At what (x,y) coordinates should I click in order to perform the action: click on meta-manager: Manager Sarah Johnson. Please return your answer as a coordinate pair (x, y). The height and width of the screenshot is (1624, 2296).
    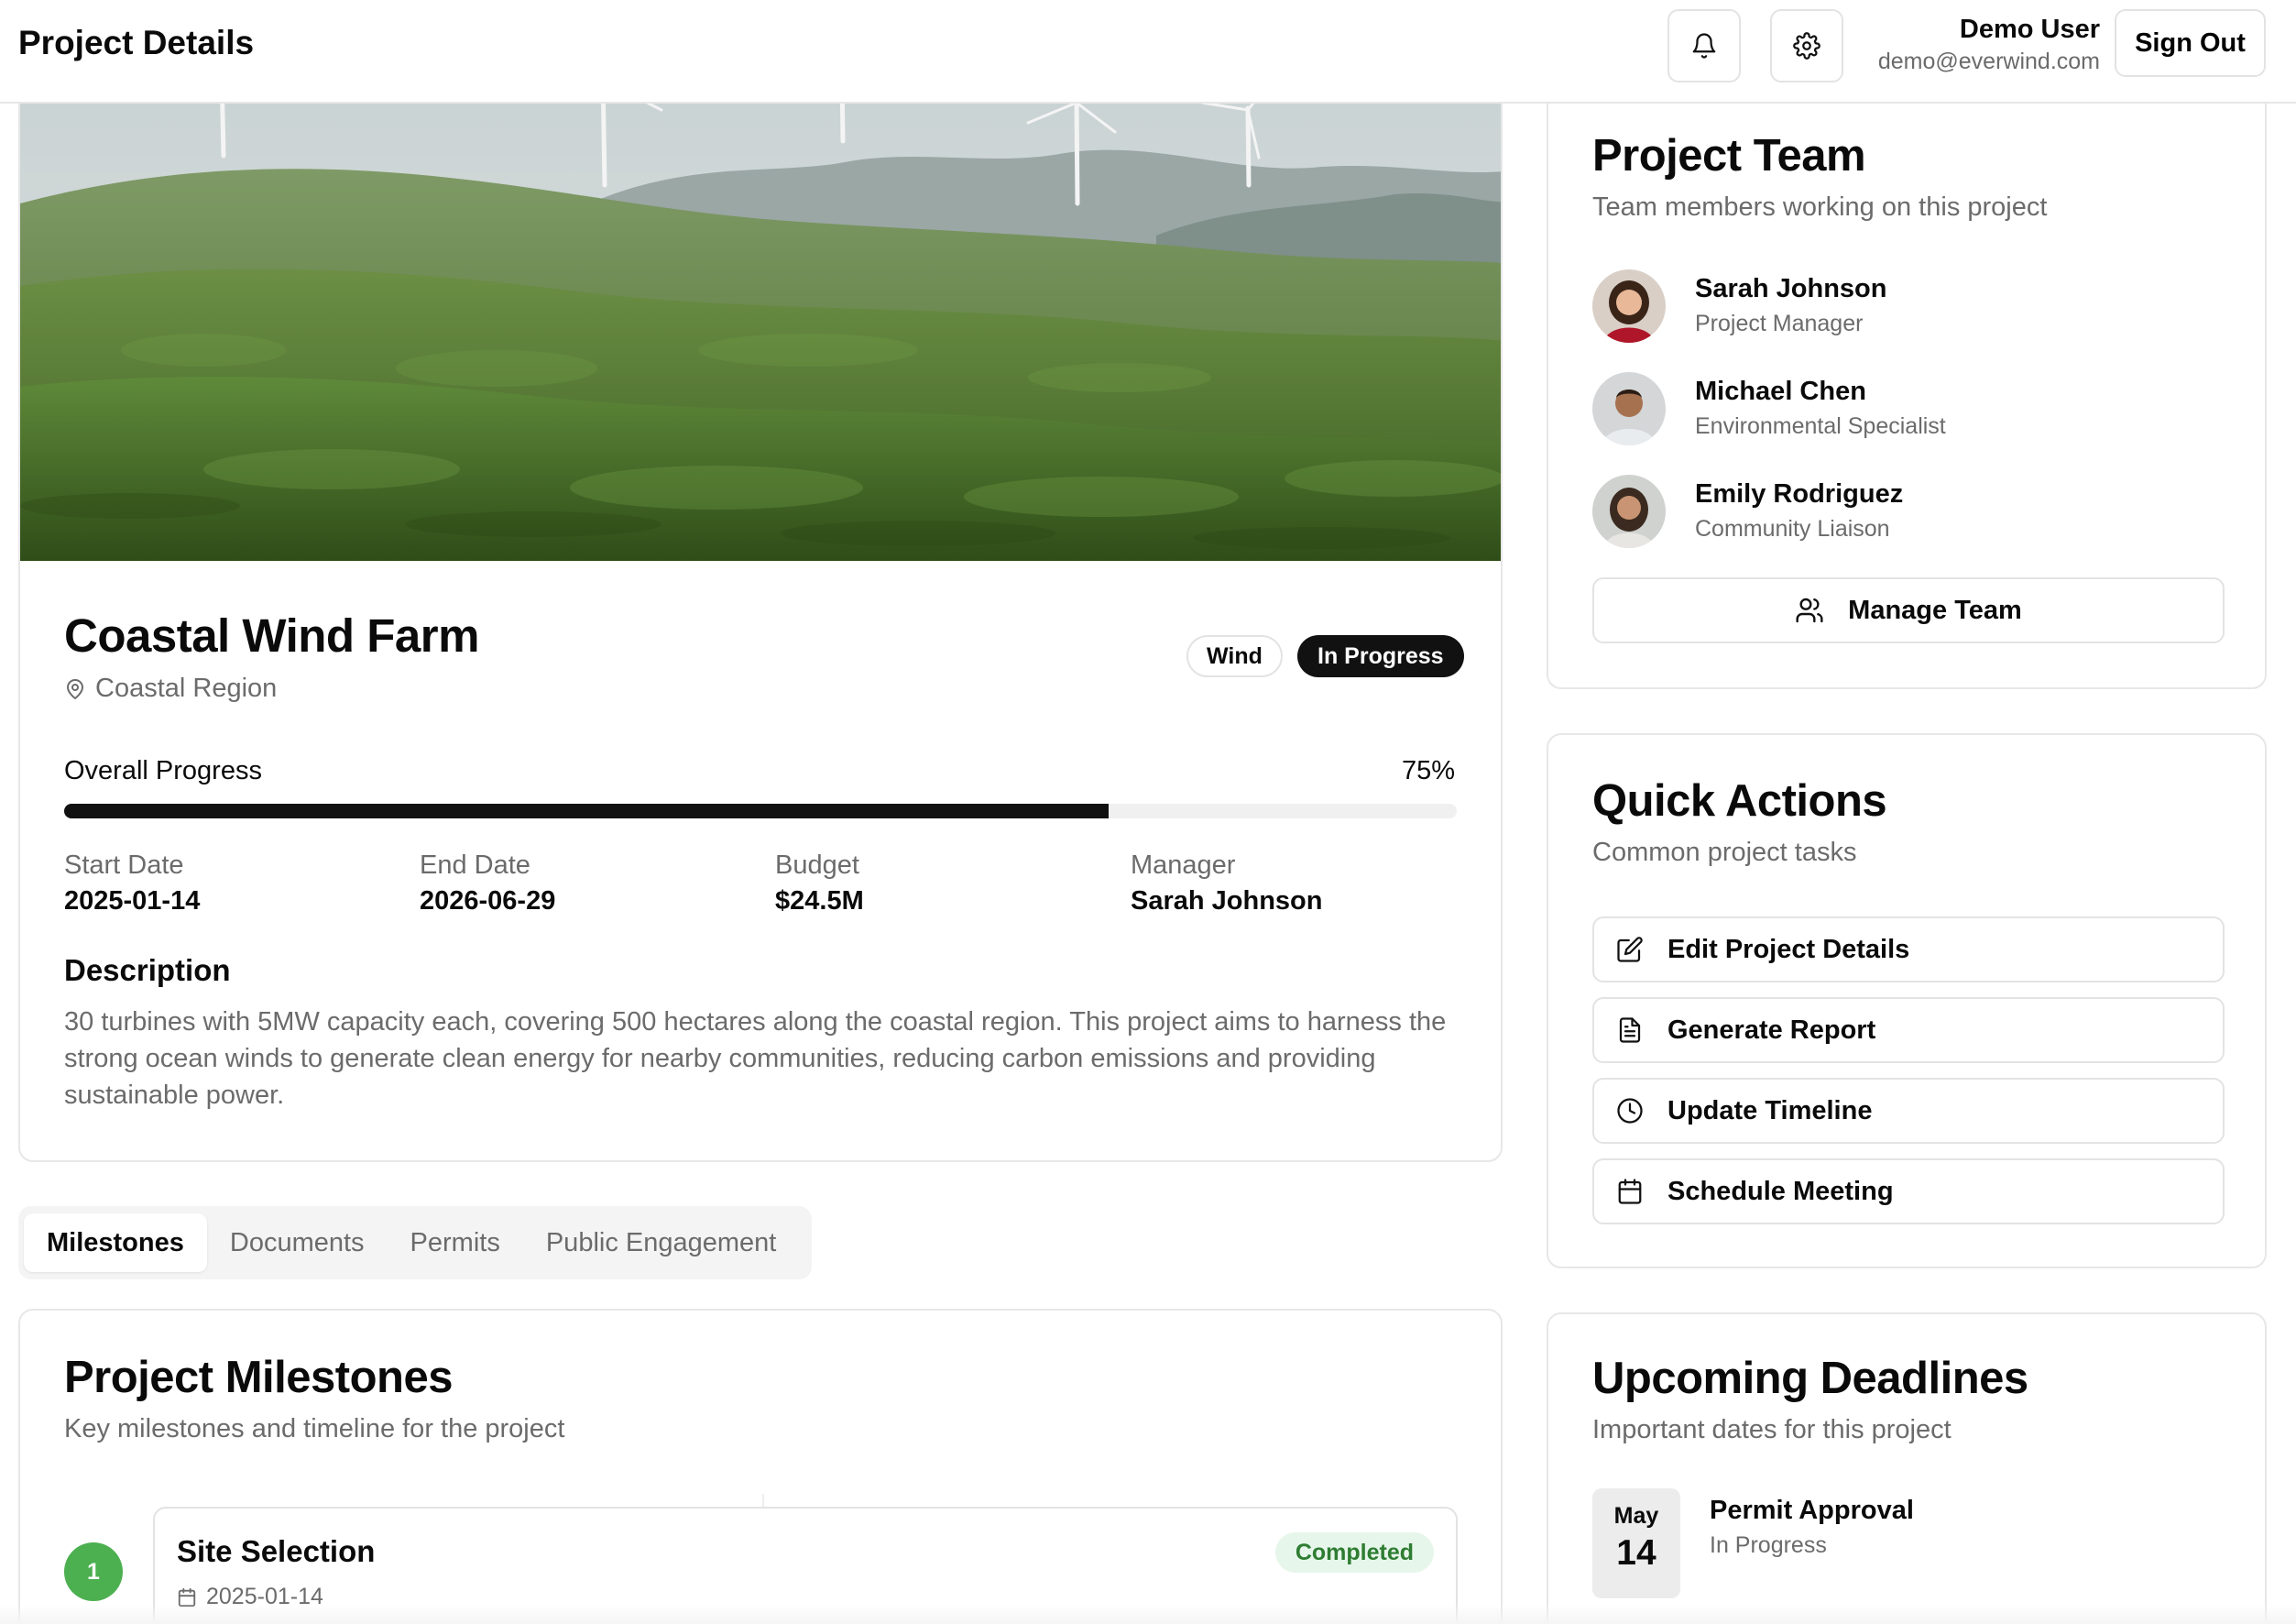
    Looking at the image, I should click on (1305, 883).